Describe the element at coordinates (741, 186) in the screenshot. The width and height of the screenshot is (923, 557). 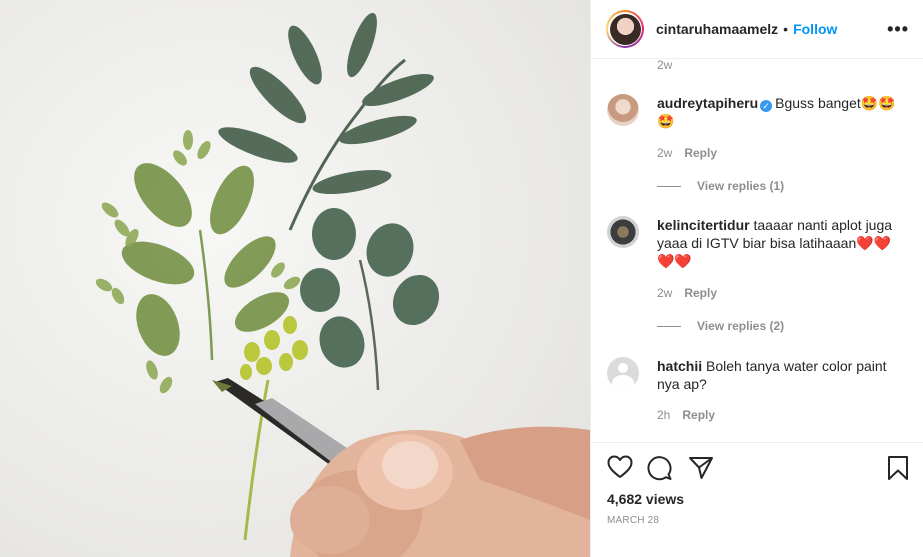
I see `view-replies-label: View replies (1)` at that location.